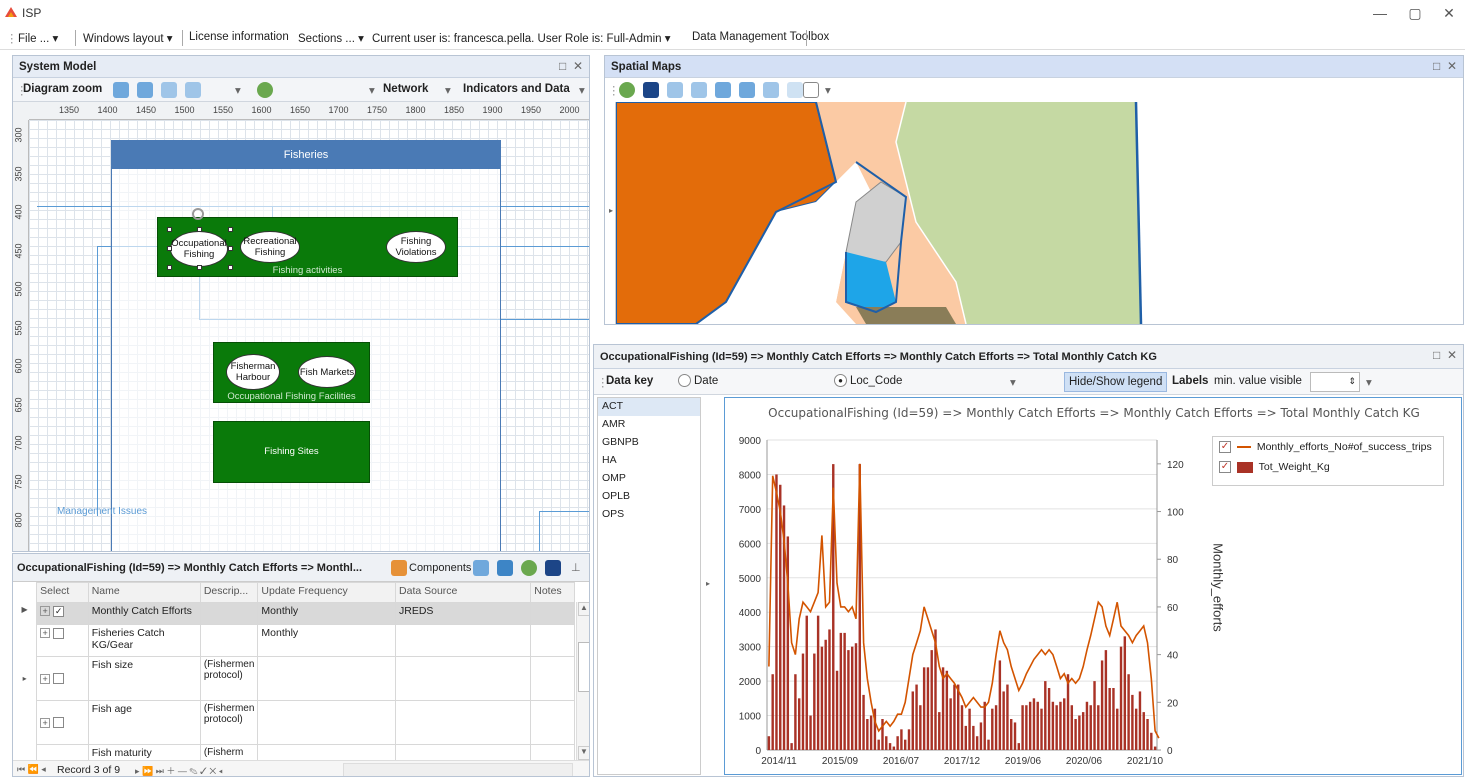  Describe the element at coordinates (144, 752) in the screenshot. I see `cell-name: Fish maturity` at that location.